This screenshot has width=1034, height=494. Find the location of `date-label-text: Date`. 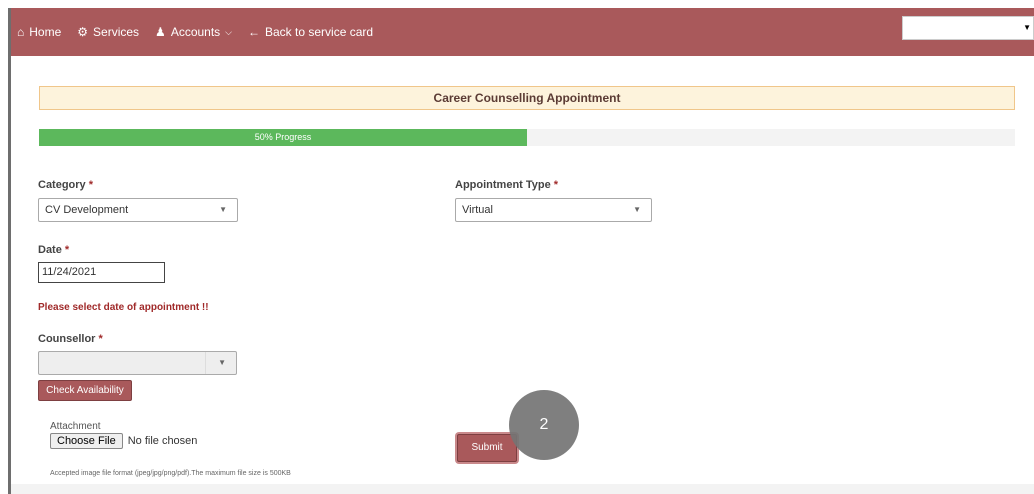

date-label-text: Date is located at coordinates (50, 250).